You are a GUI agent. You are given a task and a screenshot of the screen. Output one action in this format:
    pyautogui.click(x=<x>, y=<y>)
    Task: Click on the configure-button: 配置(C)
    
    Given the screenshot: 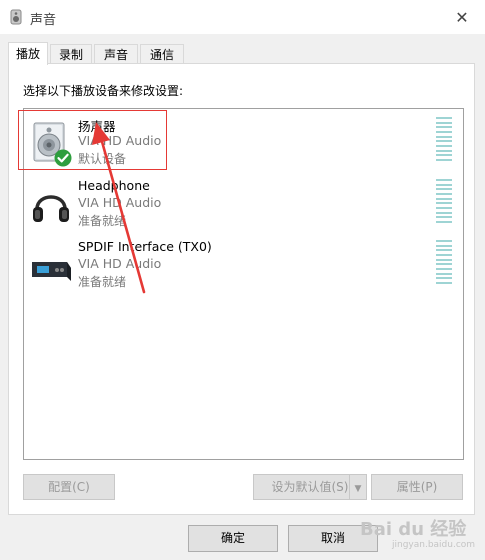 What is the action you would take?
    pyautogui.click(x=69, y=487)
    